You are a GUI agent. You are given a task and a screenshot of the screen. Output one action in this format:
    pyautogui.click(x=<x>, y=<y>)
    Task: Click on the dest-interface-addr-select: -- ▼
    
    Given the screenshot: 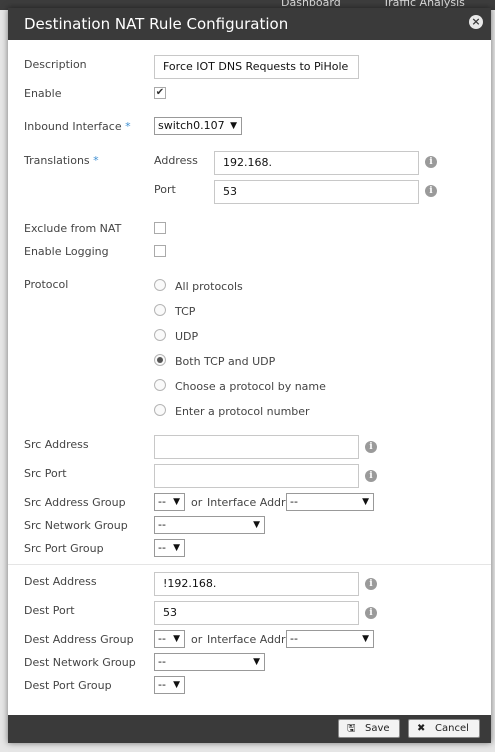 What is the action you would take?
    pyautogui.click(x=330, y=639)
    